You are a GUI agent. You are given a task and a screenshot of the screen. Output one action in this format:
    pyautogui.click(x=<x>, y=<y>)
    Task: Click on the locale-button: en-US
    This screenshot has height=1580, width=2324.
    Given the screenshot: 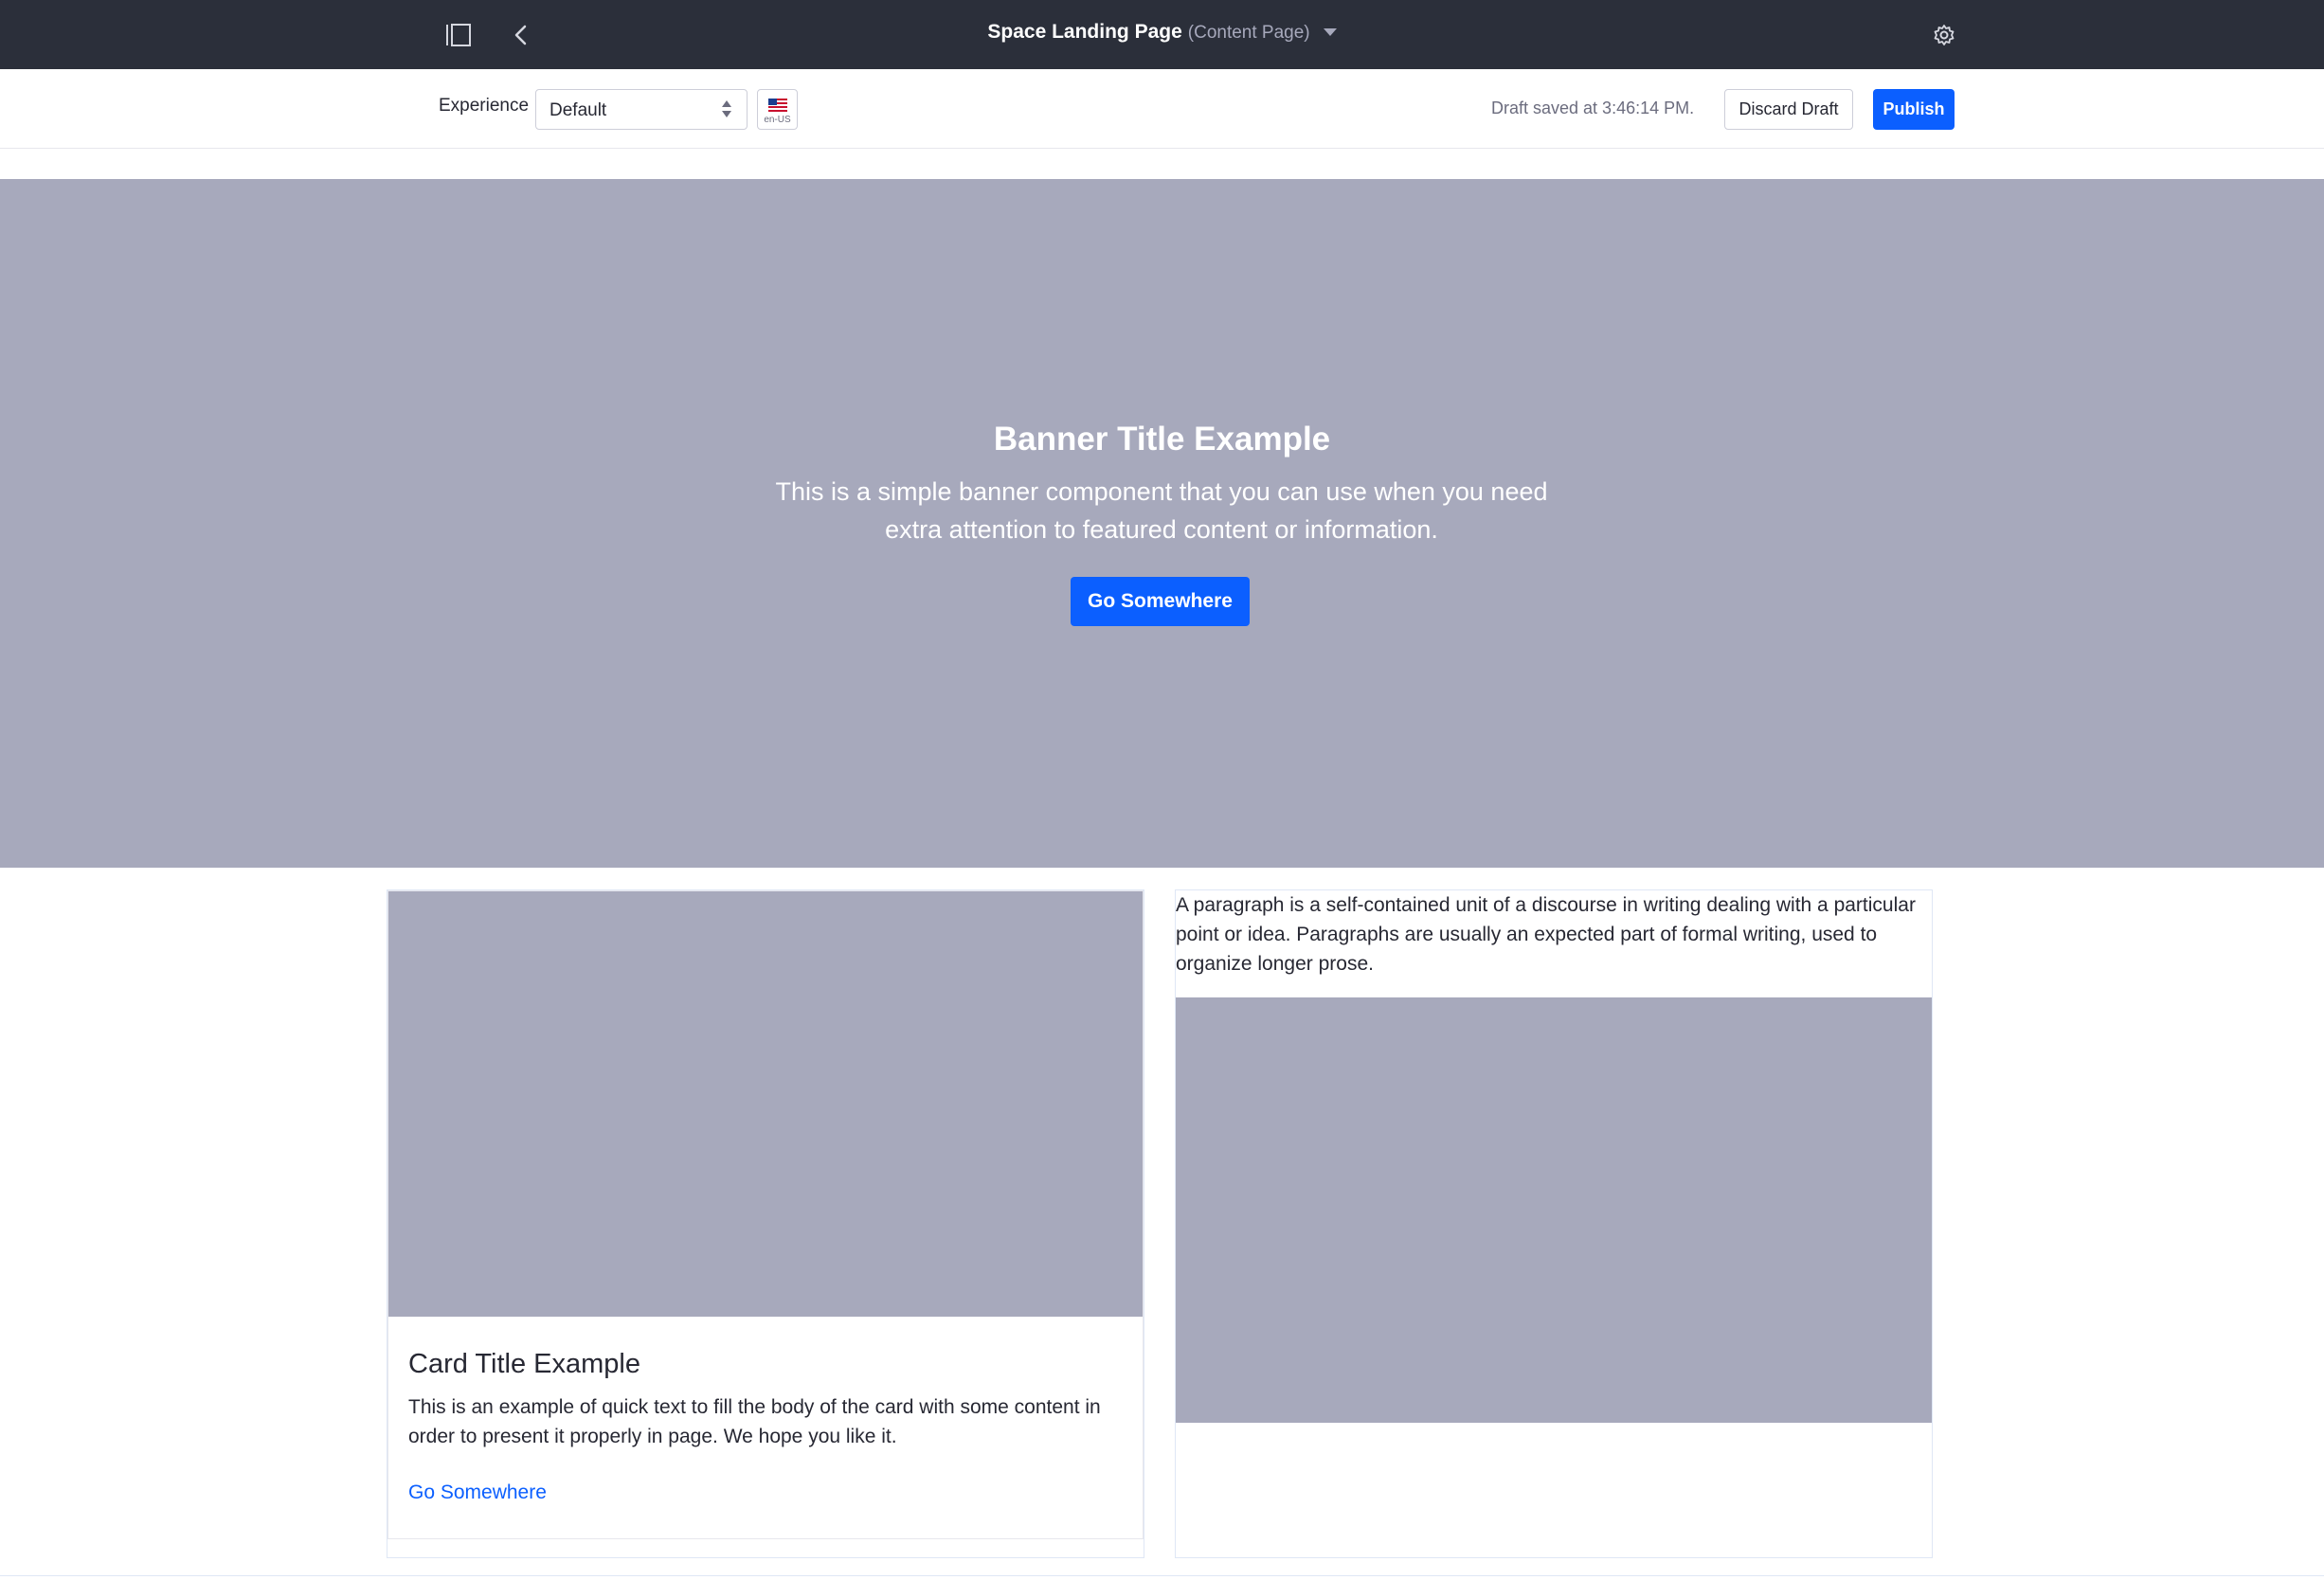 What is the action you would take?
    pyautogui.click(x=777, y=109)
    